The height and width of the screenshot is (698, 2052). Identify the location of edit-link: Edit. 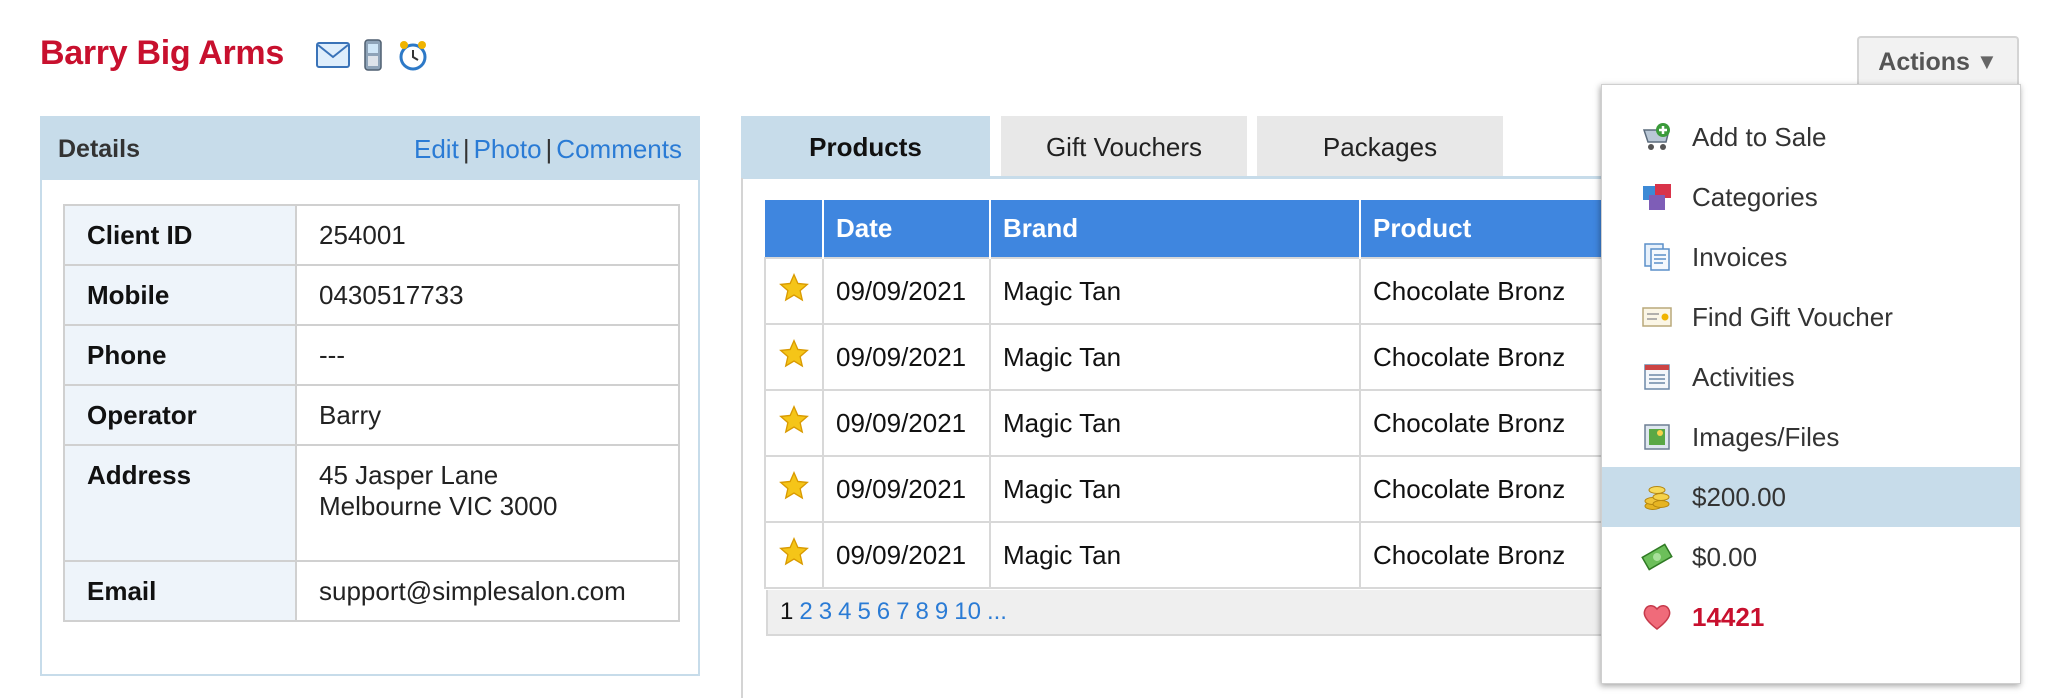
(436, 149).